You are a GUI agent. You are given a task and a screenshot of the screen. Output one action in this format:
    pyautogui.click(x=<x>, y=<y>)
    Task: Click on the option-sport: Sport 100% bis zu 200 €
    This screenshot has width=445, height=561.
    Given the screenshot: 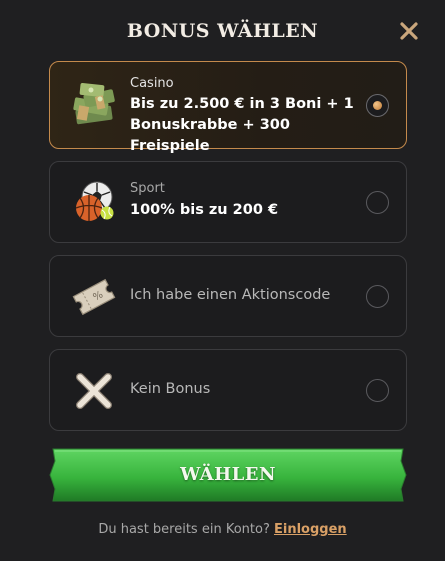 What is the action you would take?
    pyautogui.click(x=228, y=202)
    